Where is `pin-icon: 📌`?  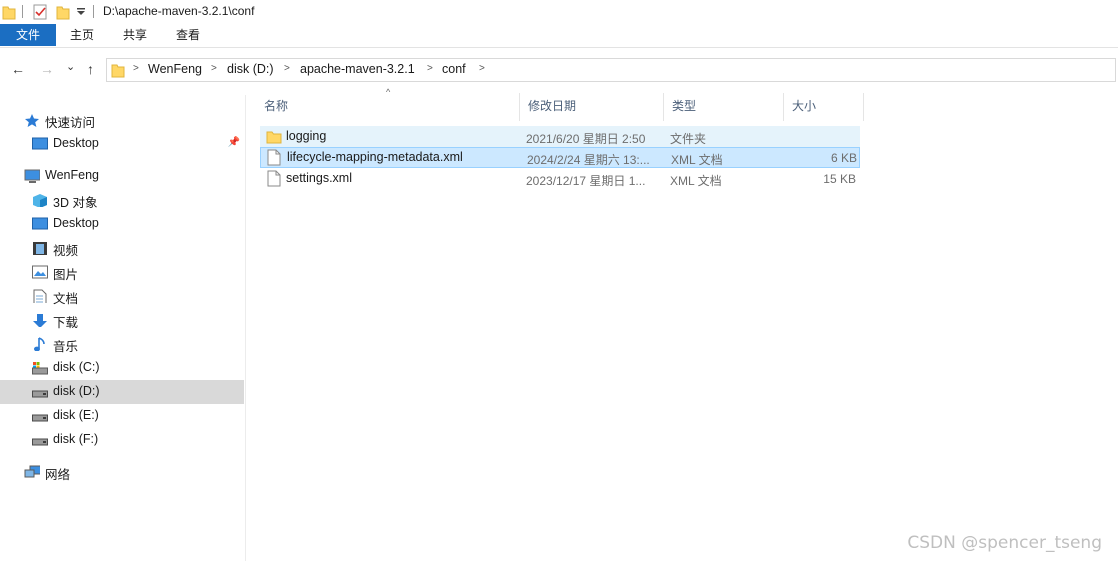
pin-icon: 📌 is located at coordinates (234, 142).